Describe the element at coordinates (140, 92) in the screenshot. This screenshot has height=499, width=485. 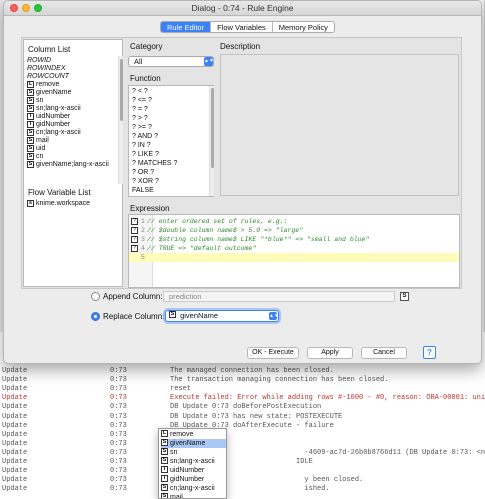
I see `function-list-item: ? < ?` at that location.